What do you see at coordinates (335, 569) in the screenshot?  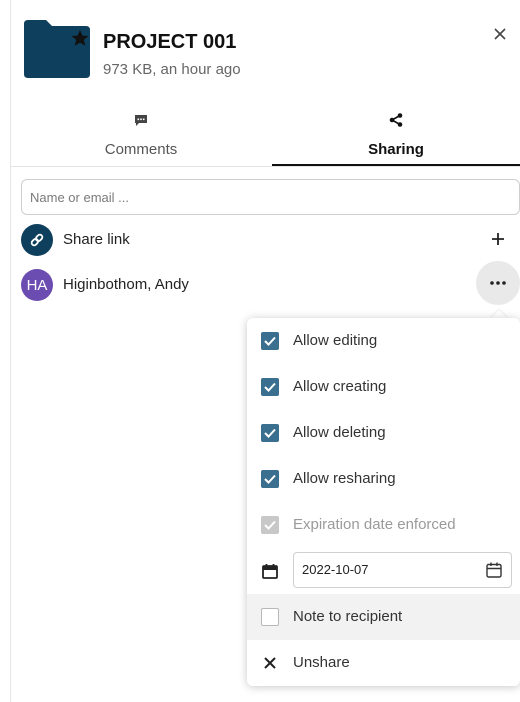 I see `expiration-date-value: 2022-10-07` at bounding box center [335, 569].